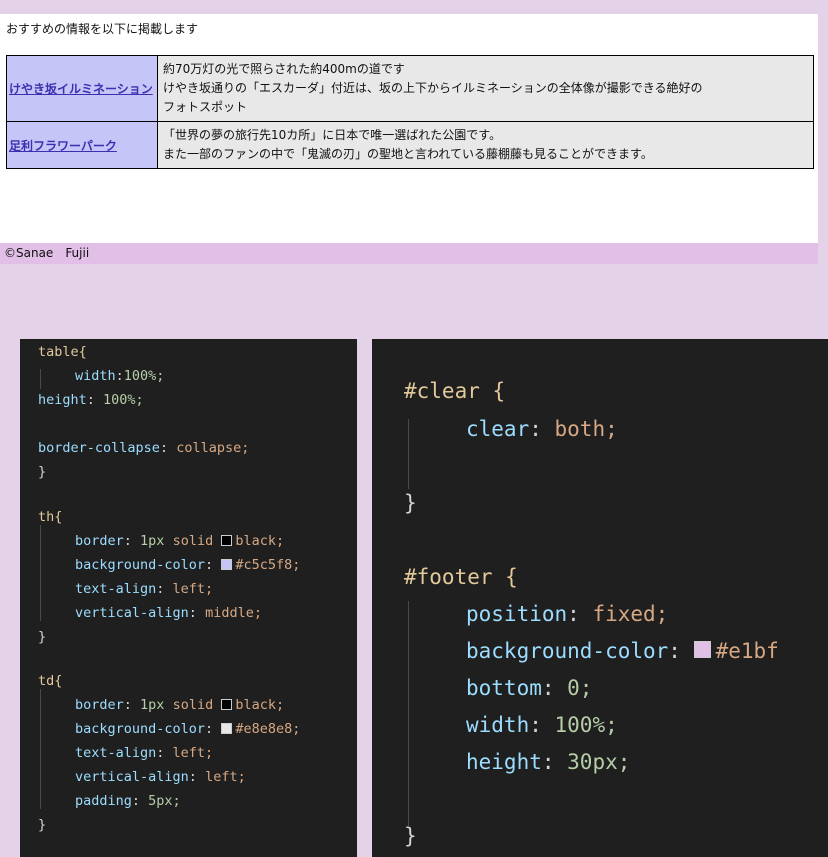 The image size is (828, 857). I want to click on code-line: #footer {, so click(461, 577).